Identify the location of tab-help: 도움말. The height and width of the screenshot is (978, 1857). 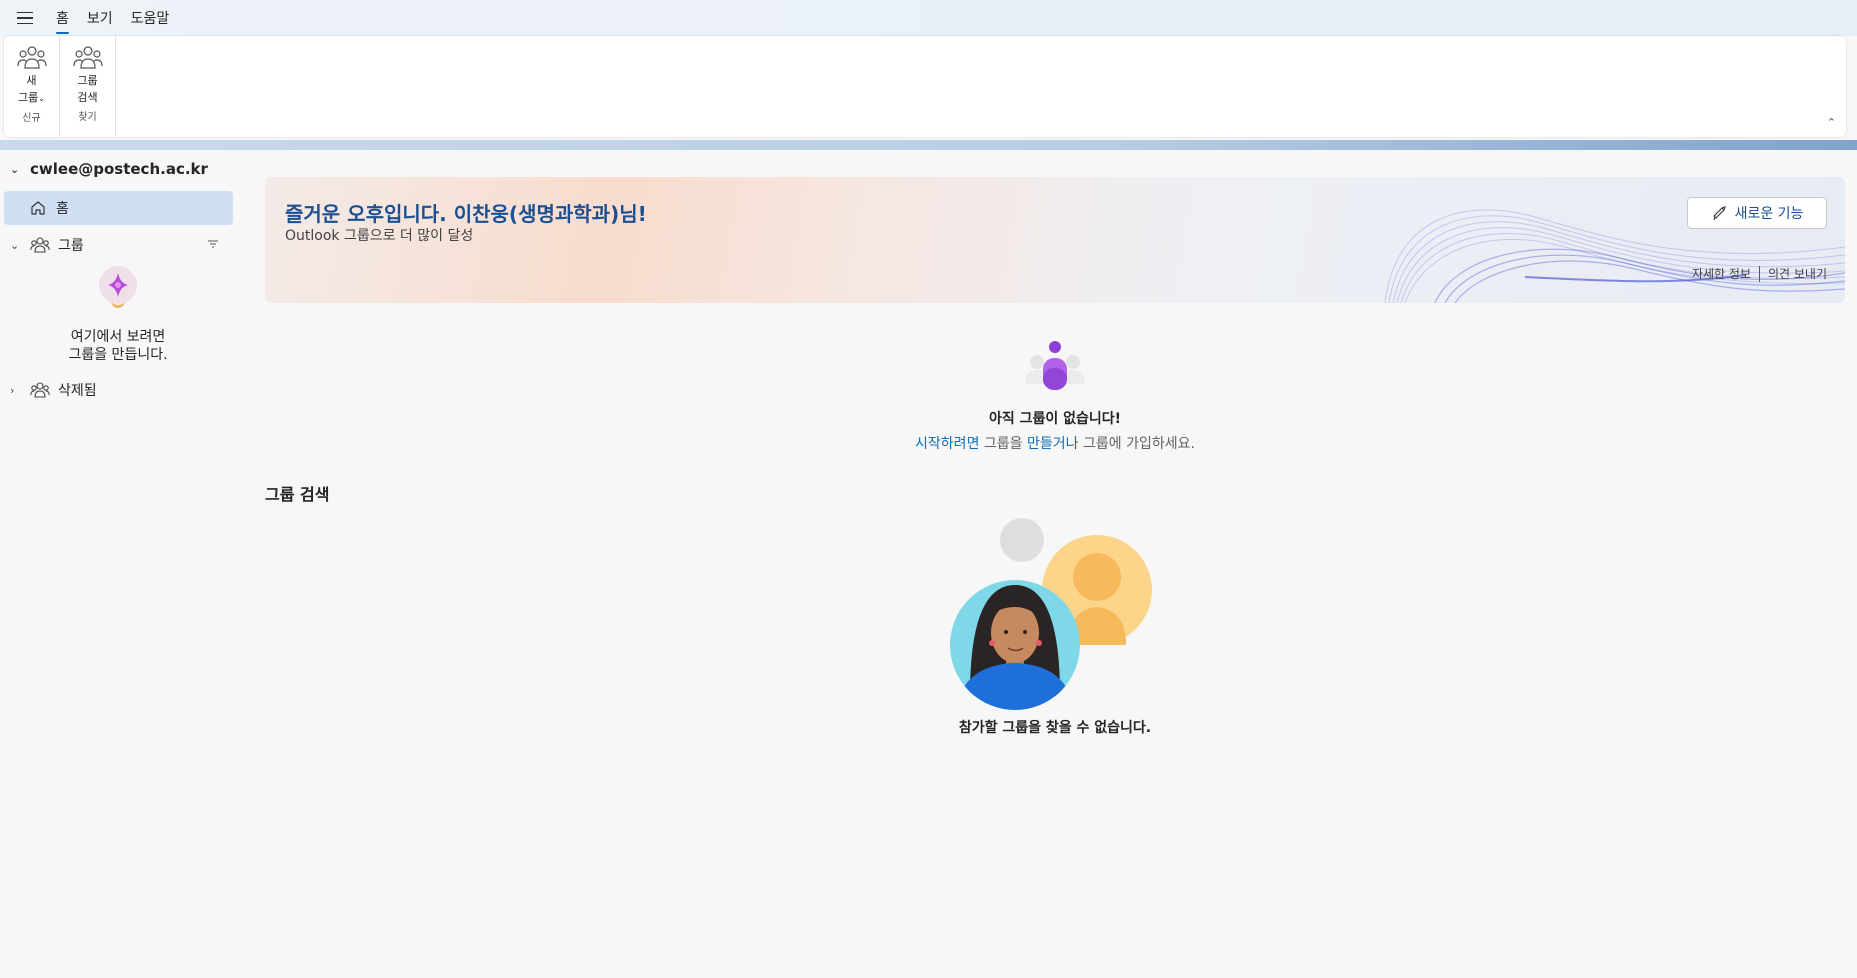
(150, 18).